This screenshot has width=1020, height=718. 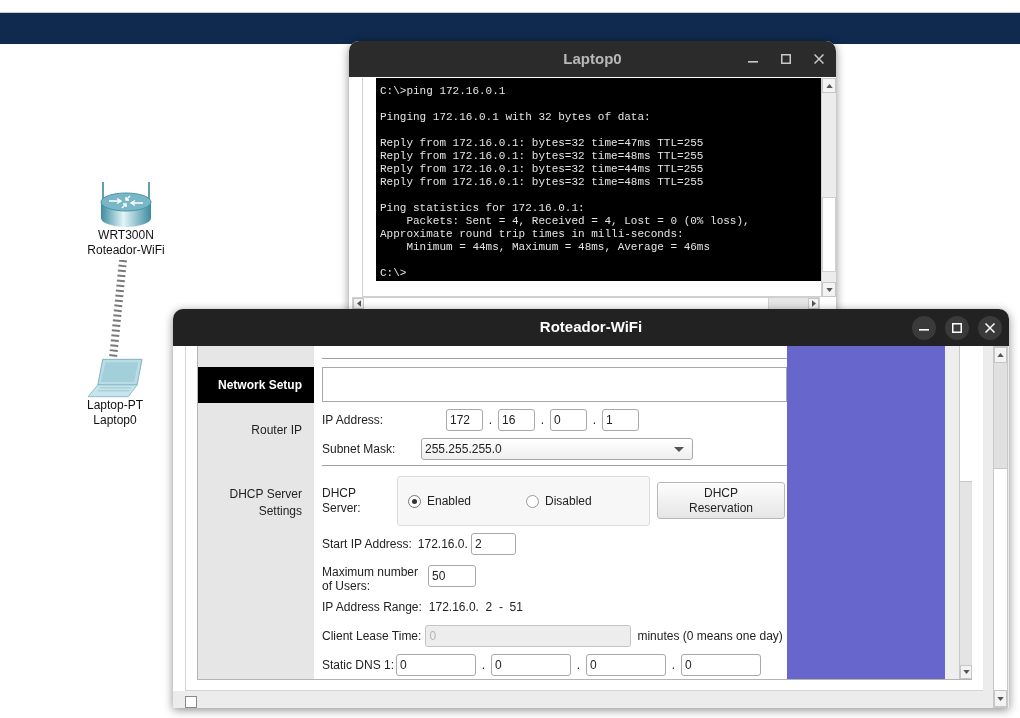 I want to click on caret-icon, so click(x=679, y=449).